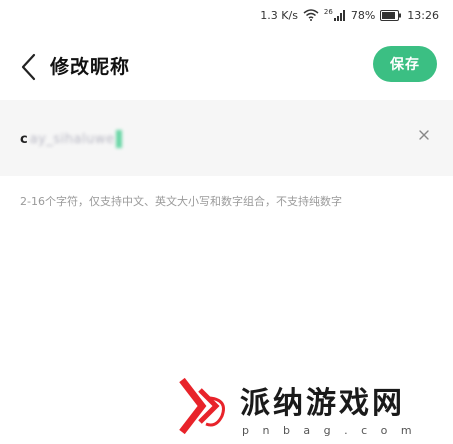  Describe the element at coordinates (90, 67) in the screenshot. I see `page-title: 修改昵称` at that location.